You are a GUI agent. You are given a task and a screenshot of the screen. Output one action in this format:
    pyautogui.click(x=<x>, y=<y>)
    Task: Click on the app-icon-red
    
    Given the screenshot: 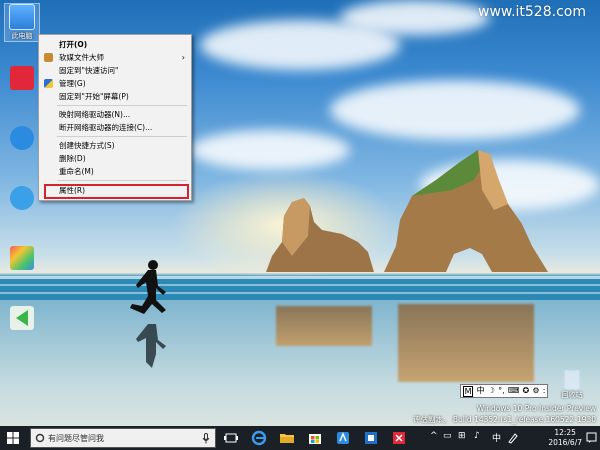 What is the action you would take?
    pyautogui.click(x=22, y=78)
    